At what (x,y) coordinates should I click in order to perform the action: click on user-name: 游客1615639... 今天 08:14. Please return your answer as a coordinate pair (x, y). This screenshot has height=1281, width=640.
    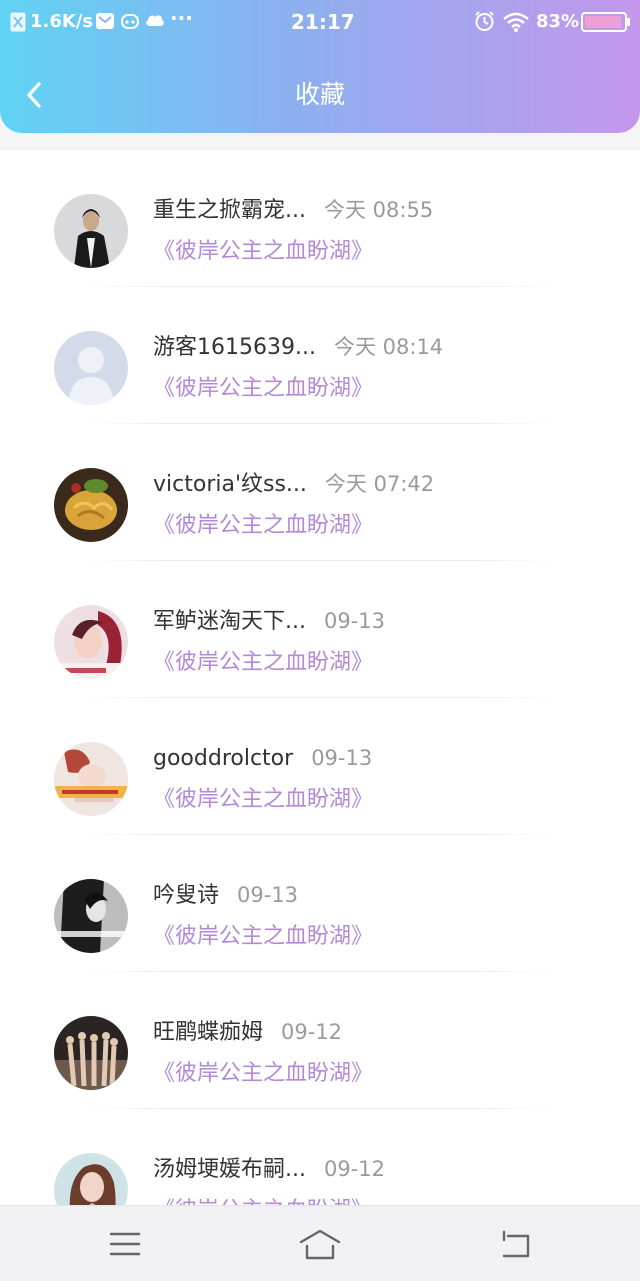
    Looking at the image, I should click on (298, 347).